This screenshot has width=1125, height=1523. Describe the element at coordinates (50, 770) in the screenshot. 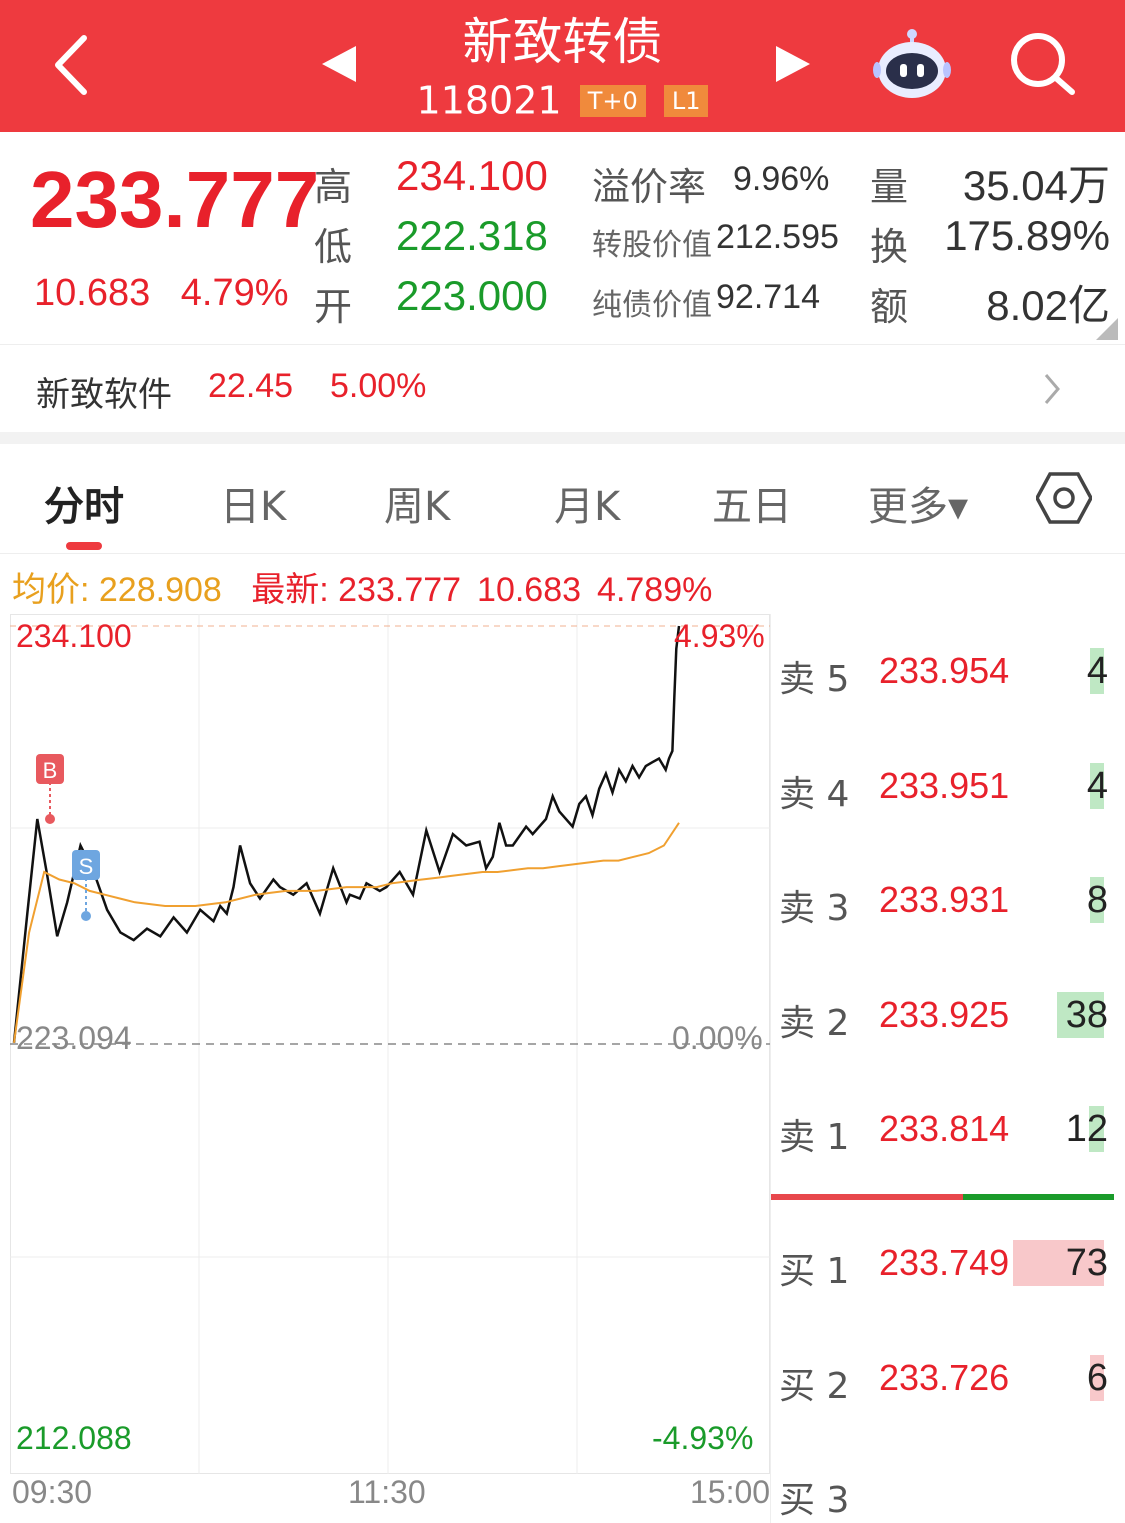

I see `buy-marker-label: B` at that location.